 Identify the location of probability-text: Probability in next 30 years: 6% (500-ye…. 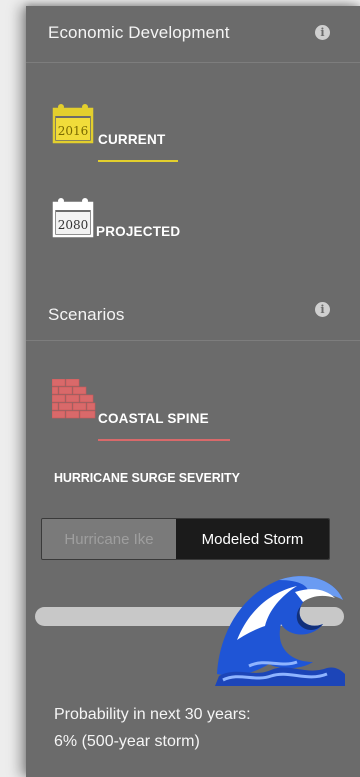
(199, 728).